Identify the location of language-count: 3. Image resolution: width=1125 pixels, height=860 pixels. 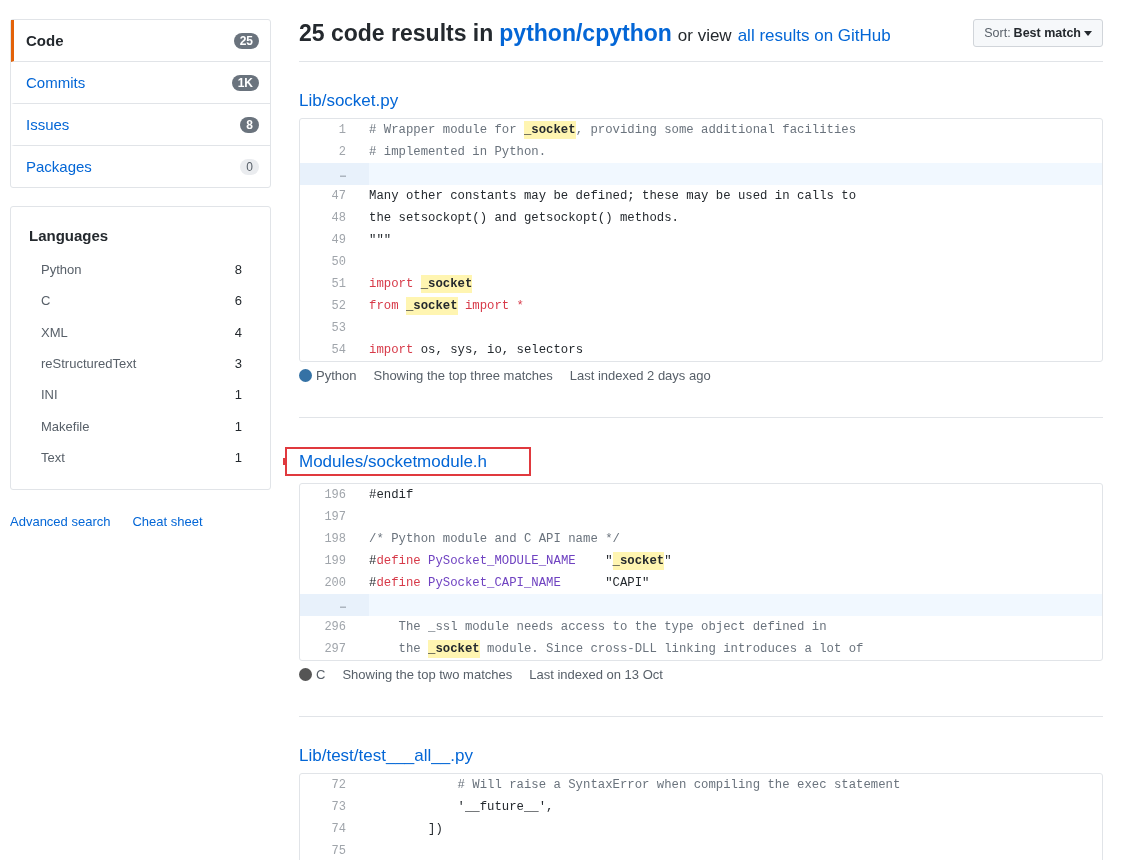
(238, 364).